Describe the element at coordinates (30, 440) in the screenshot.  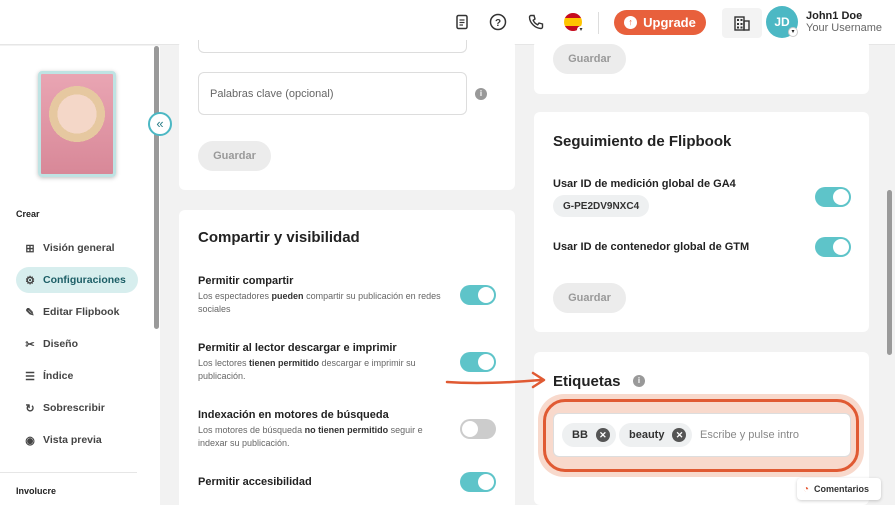
I see `eye-icon: ◉` at that location.